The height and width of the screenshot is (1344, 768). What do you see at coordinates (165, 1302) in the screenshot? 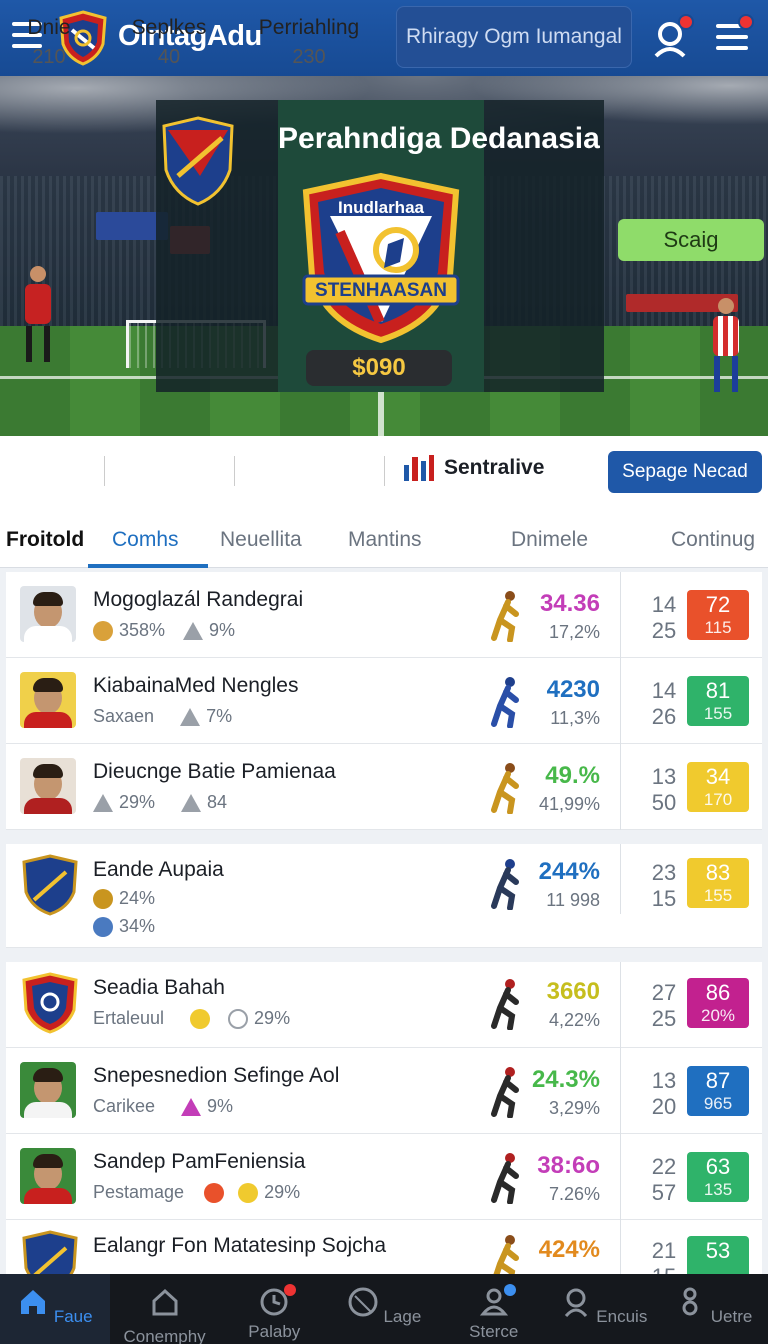
I see `house-icon` at bounding box center [165, 1302].